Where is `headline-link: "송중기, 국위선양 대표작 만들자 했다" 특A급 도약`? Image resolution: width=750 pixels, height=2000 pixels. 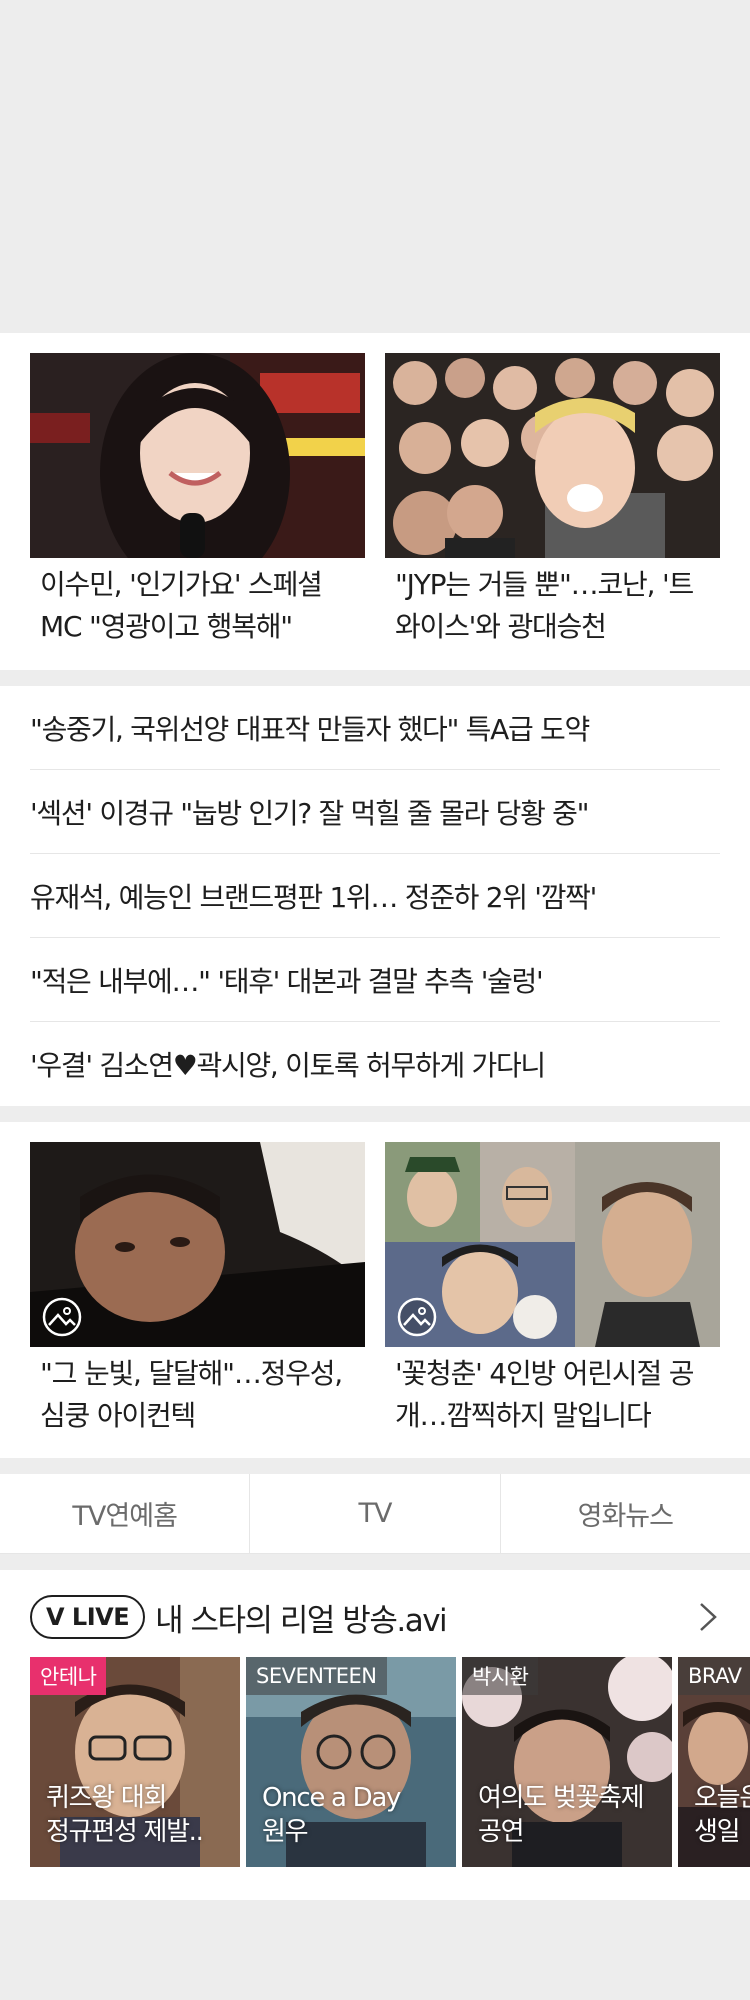 headline-link: "송중기, 국위선양 대표작 만들자 했다" 특A급 도약 is located at coordinates (375, 728).